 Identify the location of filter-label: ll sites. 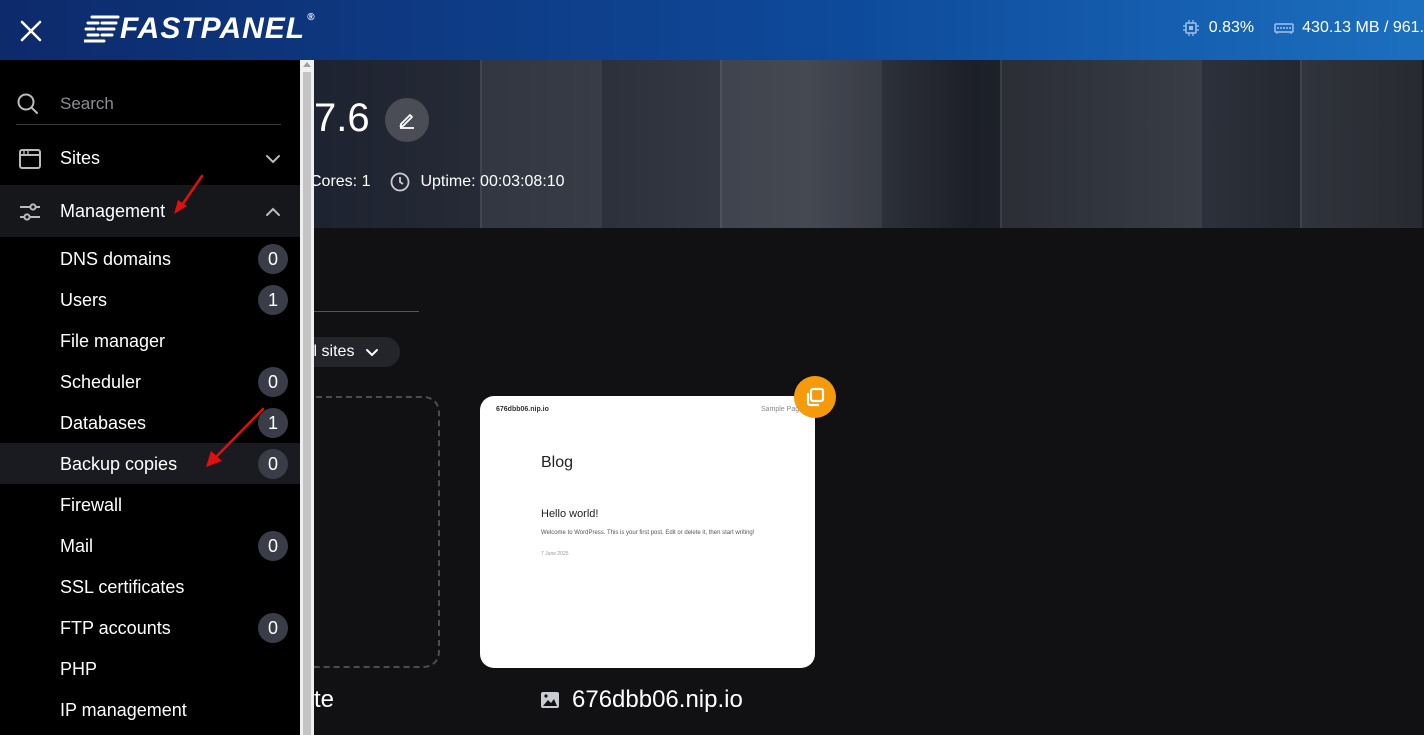
(332, 351).